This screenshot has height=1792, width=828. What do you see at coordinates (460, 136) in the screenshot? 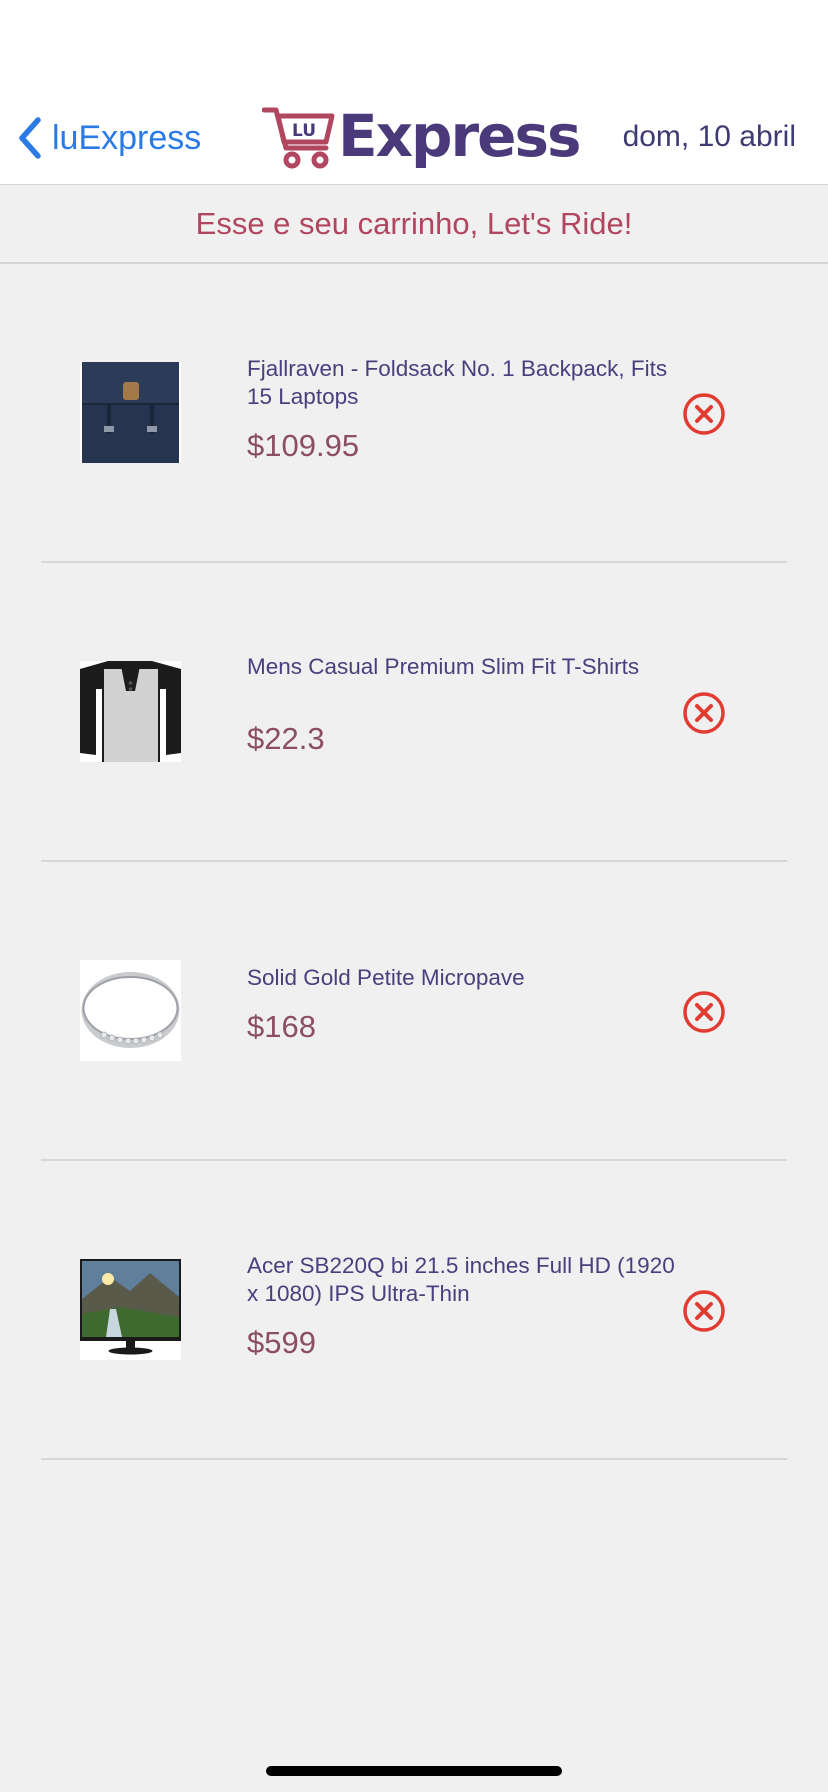
I see `logo-text: Express` at bounding box center [460, 136].